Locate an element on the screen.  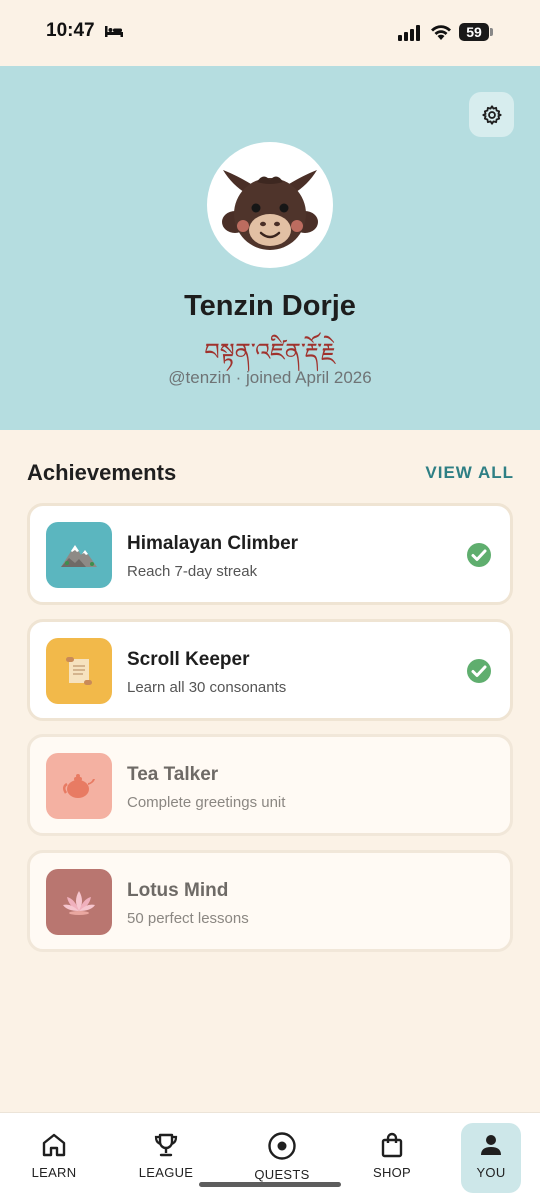
achievement-card-lotus-mind: Lotus Mind 50 perfect lessons is located at coordinates (270, 901).